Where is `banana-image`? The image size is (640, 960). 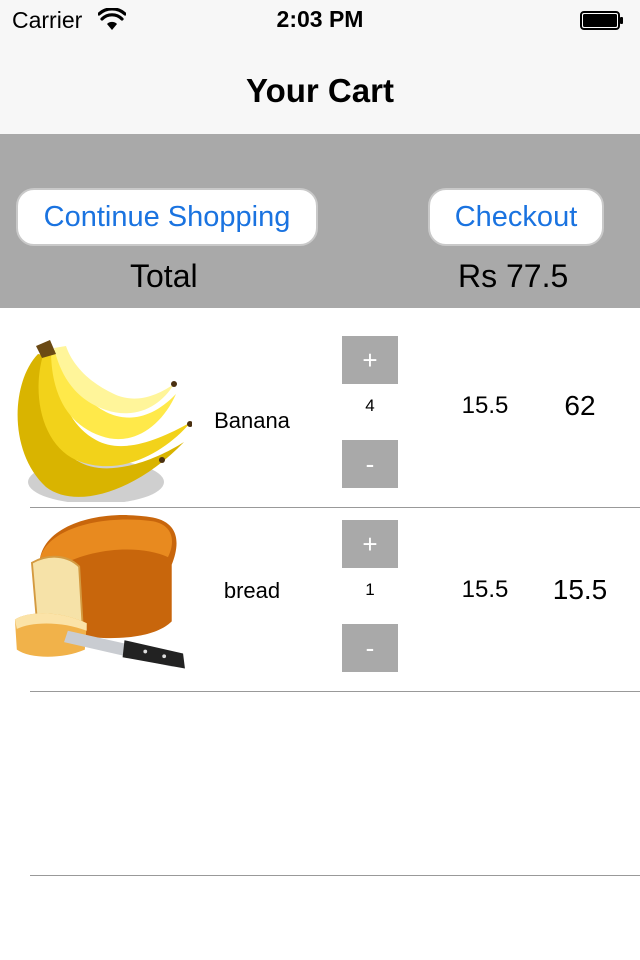 banana-image is located at coordinates (104, 421).